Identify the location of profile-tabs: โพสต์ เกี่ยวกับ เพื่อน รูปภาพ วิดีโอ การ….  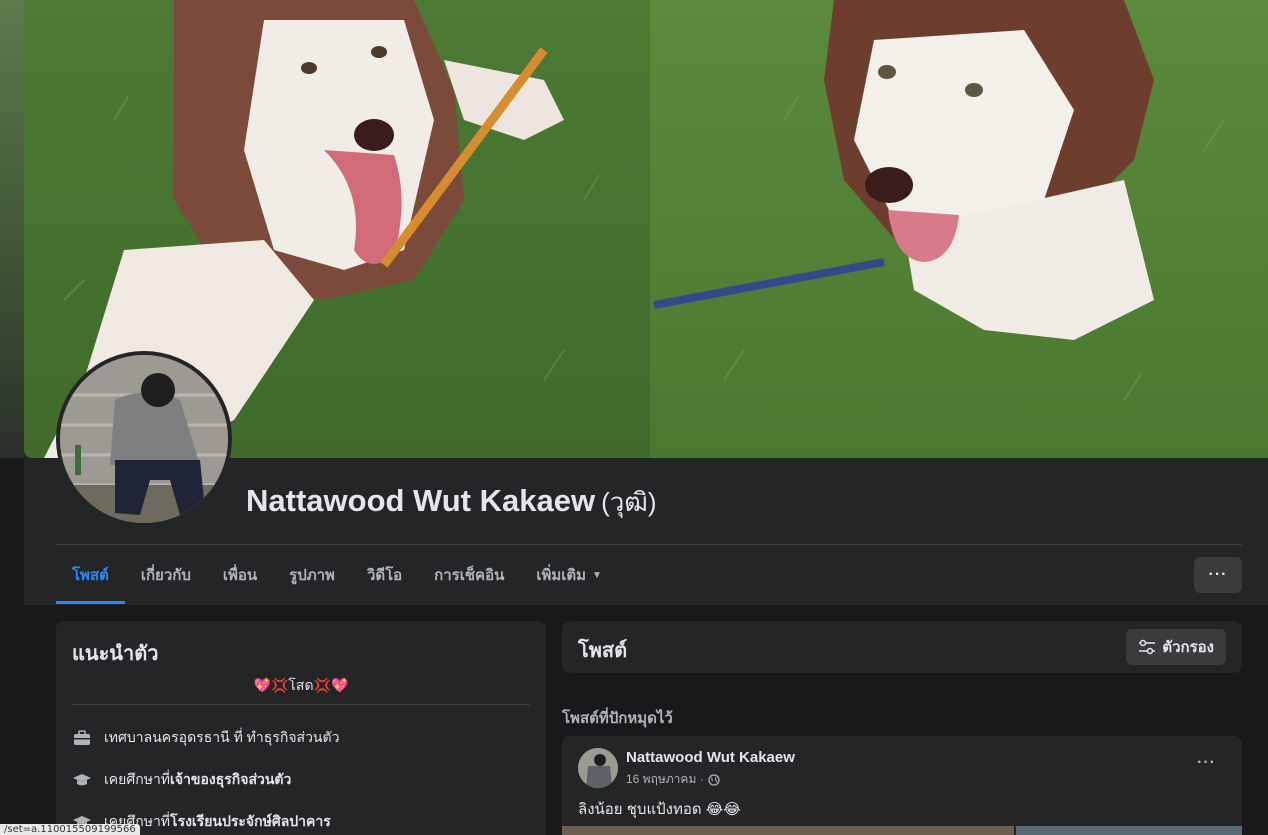
(337, 575).